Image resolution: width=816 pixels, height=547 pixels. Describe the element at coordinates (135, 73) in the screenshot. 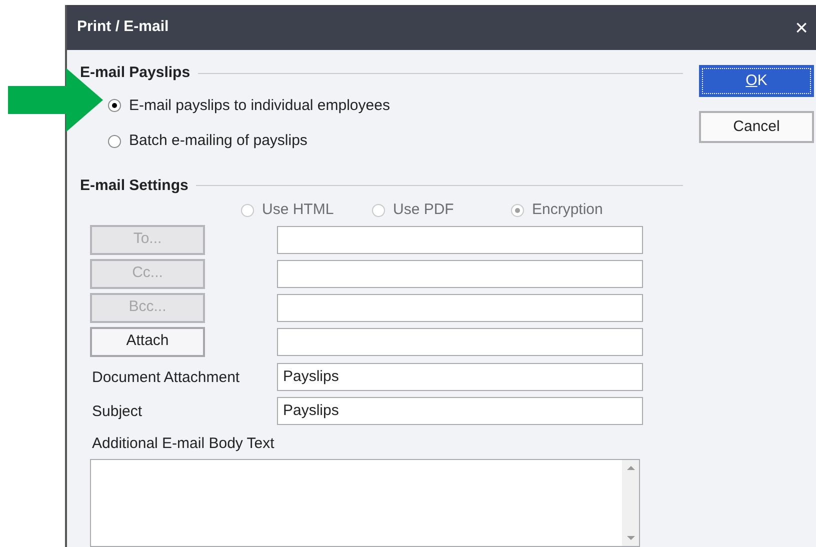

I see `group-heading: E-mail Payslips` at that location.